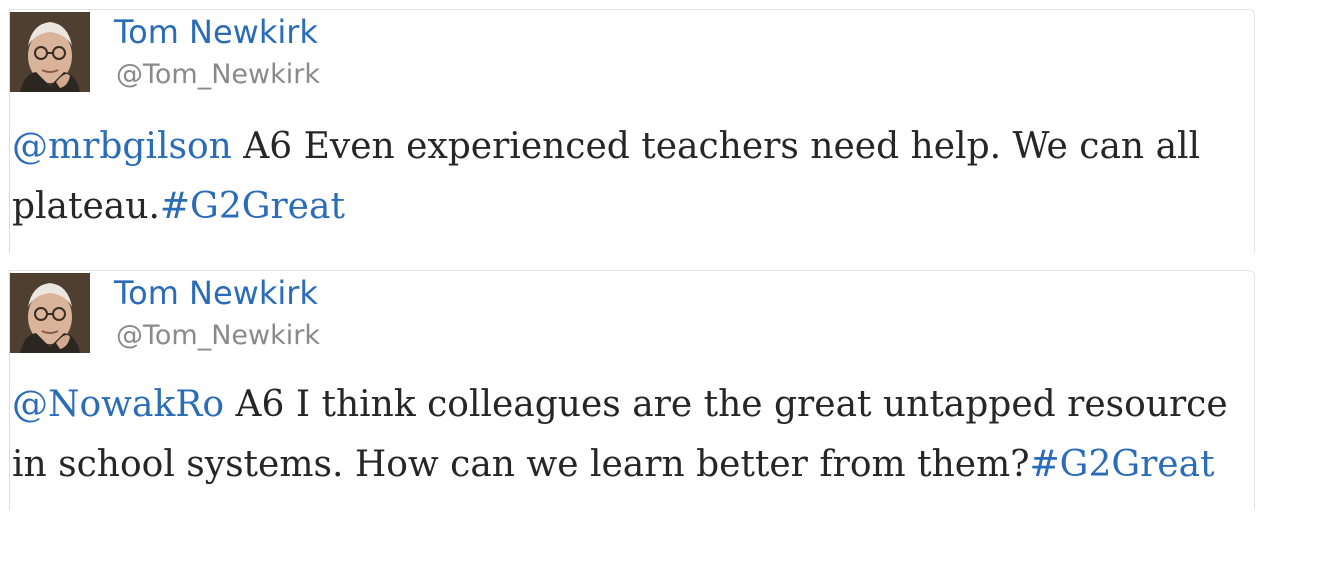  Describe the element at coordinates (118, 404) in the screenshot. I see `mention-link: @NowakRo` at that location.